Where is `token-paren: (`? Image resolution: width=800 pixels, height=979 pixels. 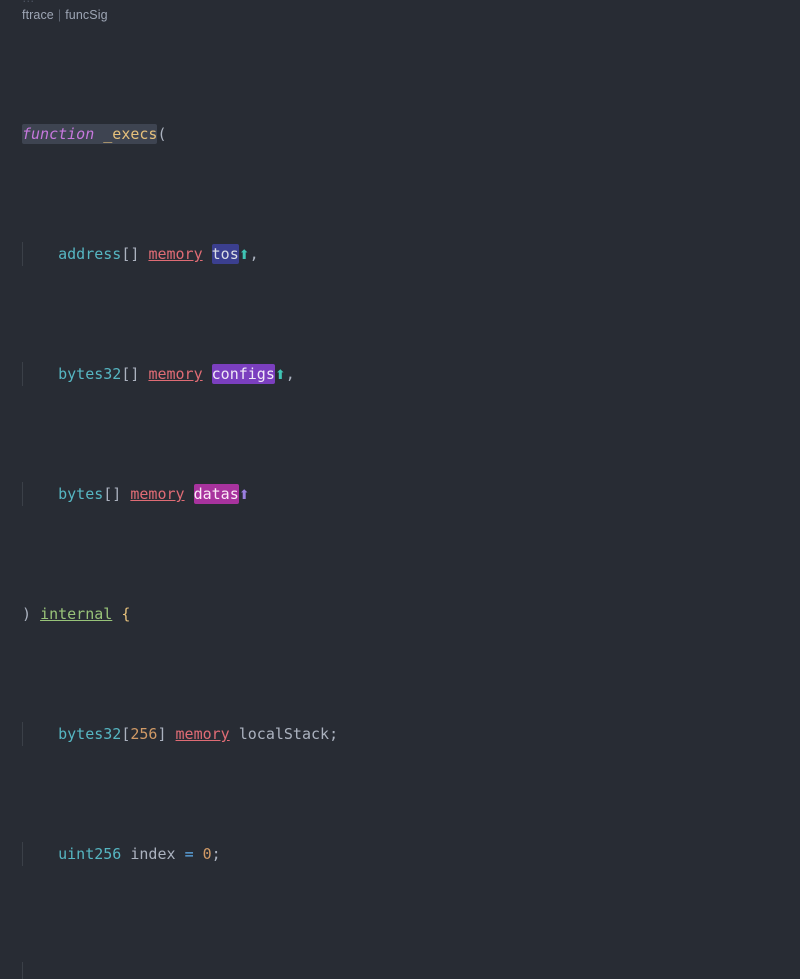
token-paren: ( is located at coordinates (162, 134).